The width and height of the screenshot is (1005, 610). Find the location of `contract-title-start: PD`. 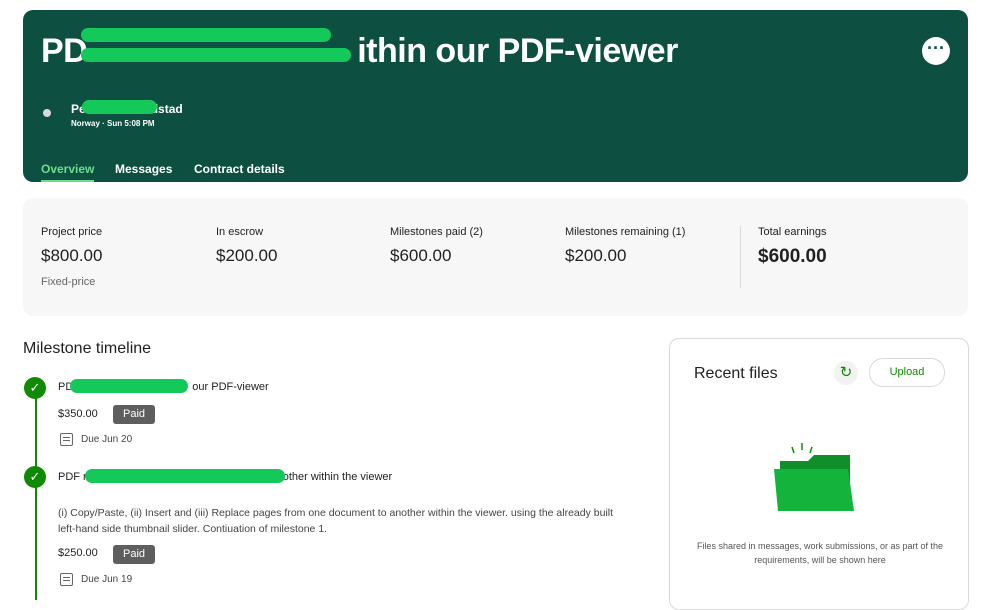

contract-title-start: PD is located at coordinates (64, 51).